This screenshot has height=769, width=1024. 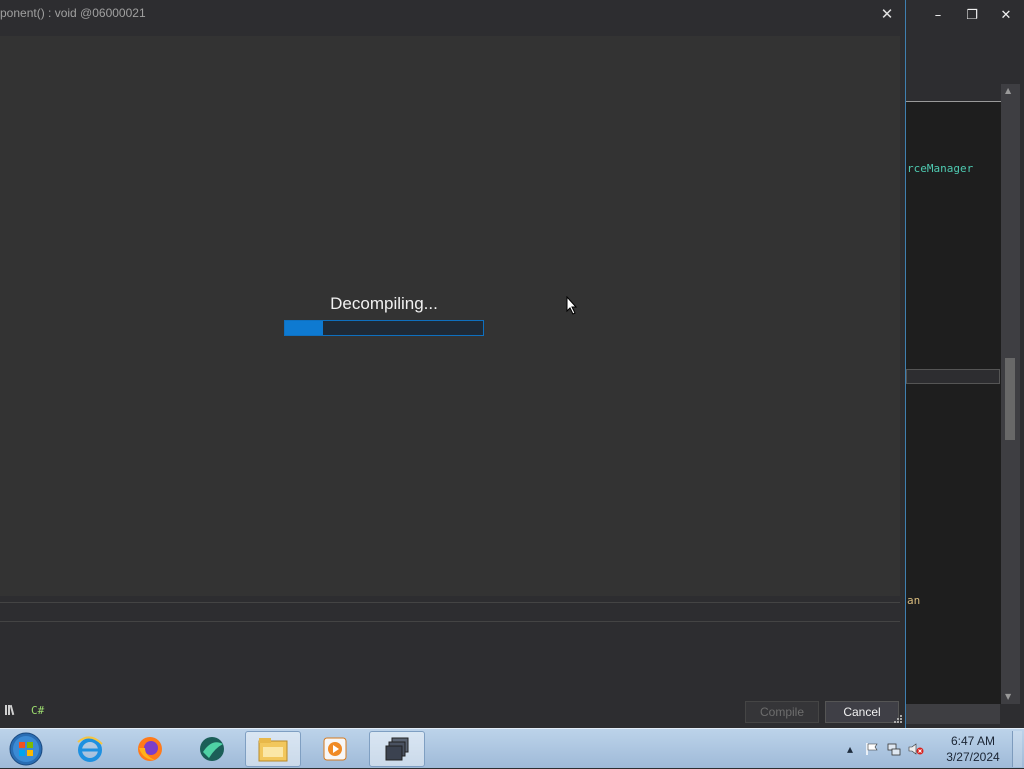 What do you see at coordinates (1010, 399) in the screenshot?
I see `scrollbar-thumb` at bounding box center [1010, 399].